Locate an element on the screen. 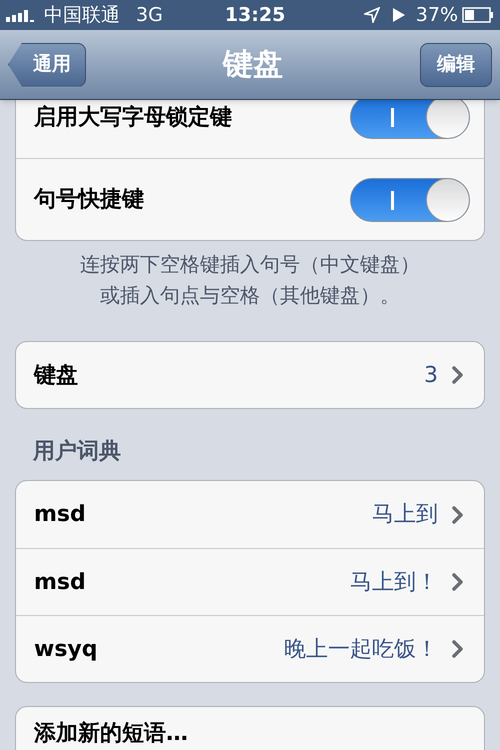 Image resolution: width=500 pixels, height=750 pixels. back-button: 通用 is located at coordinates (47, 64).